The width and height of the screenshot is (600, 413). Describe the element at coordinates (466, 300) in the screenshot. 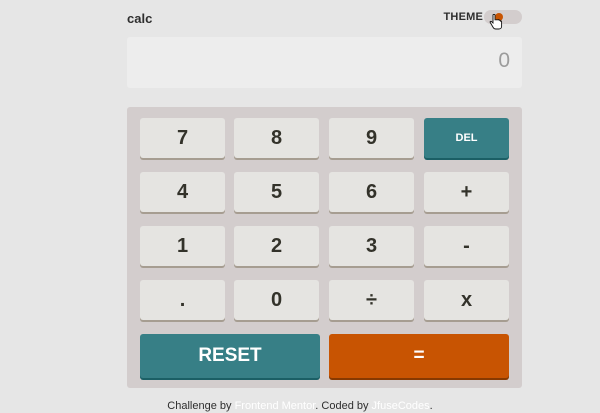

I see `key-multiply: x` at that location.